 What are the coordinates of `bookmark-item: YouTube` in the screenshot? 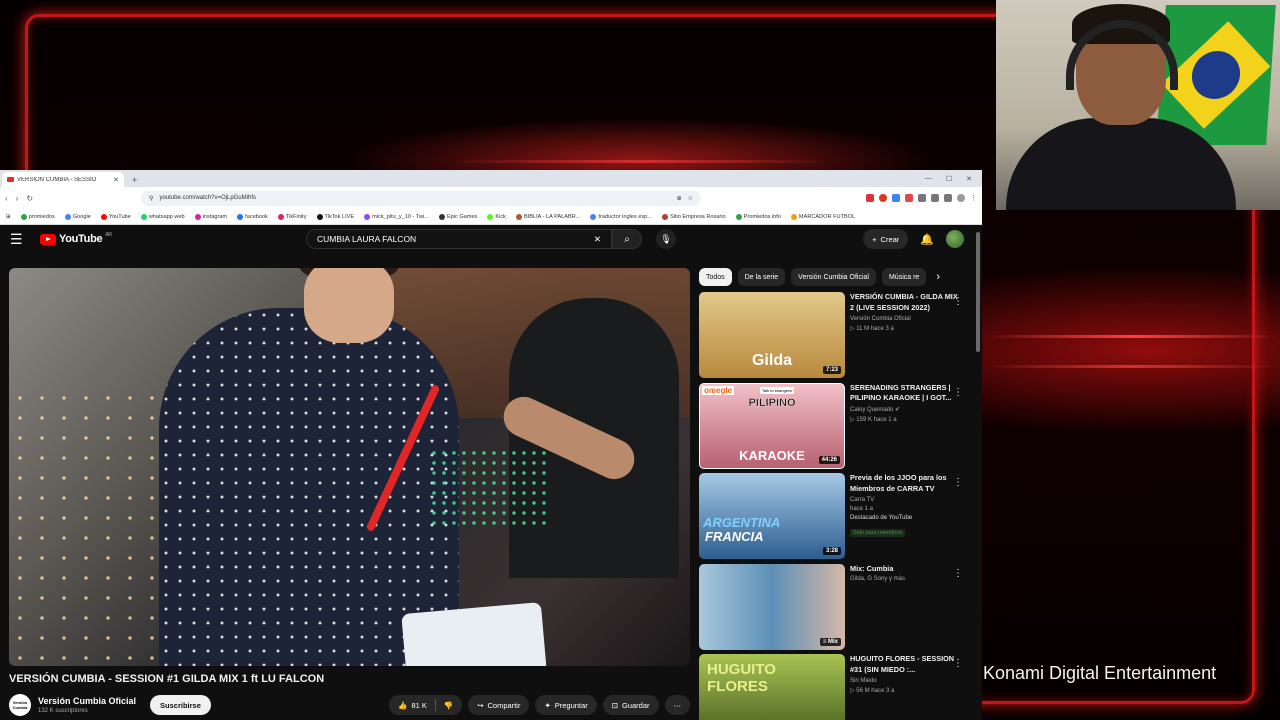 It's located at (115, 216).